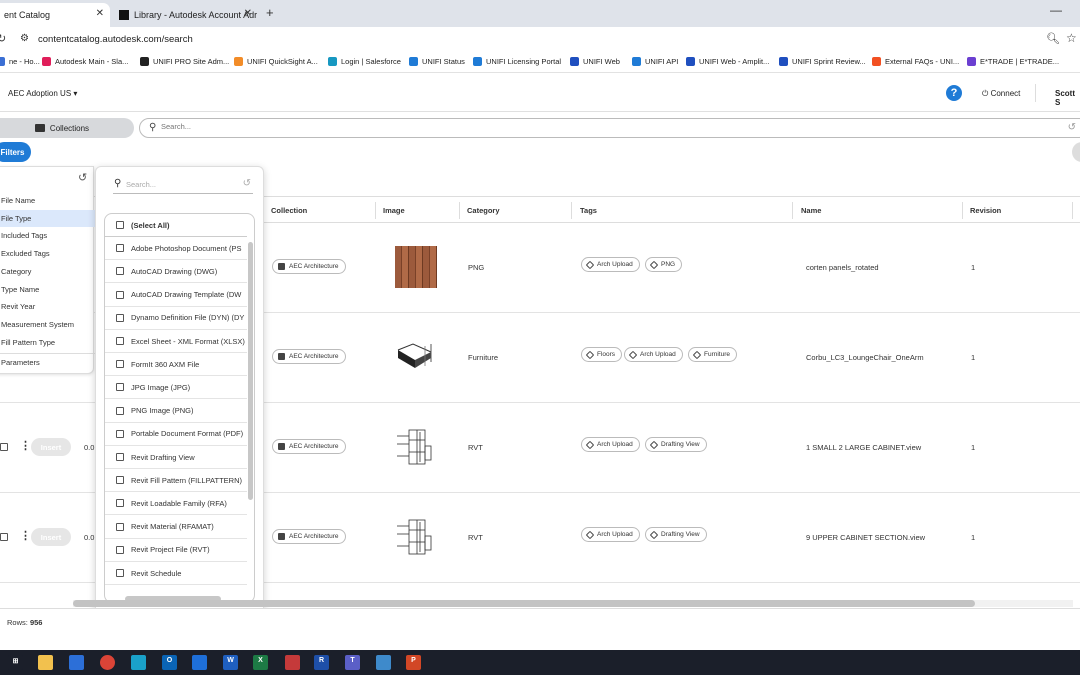 Image resolution: width=1080 pixels, height=675 pixels. Describe the element at coordinates (517, 61) in the screenshot. I see `bookmark-item: UNIFI Licensing Portal` at that location.